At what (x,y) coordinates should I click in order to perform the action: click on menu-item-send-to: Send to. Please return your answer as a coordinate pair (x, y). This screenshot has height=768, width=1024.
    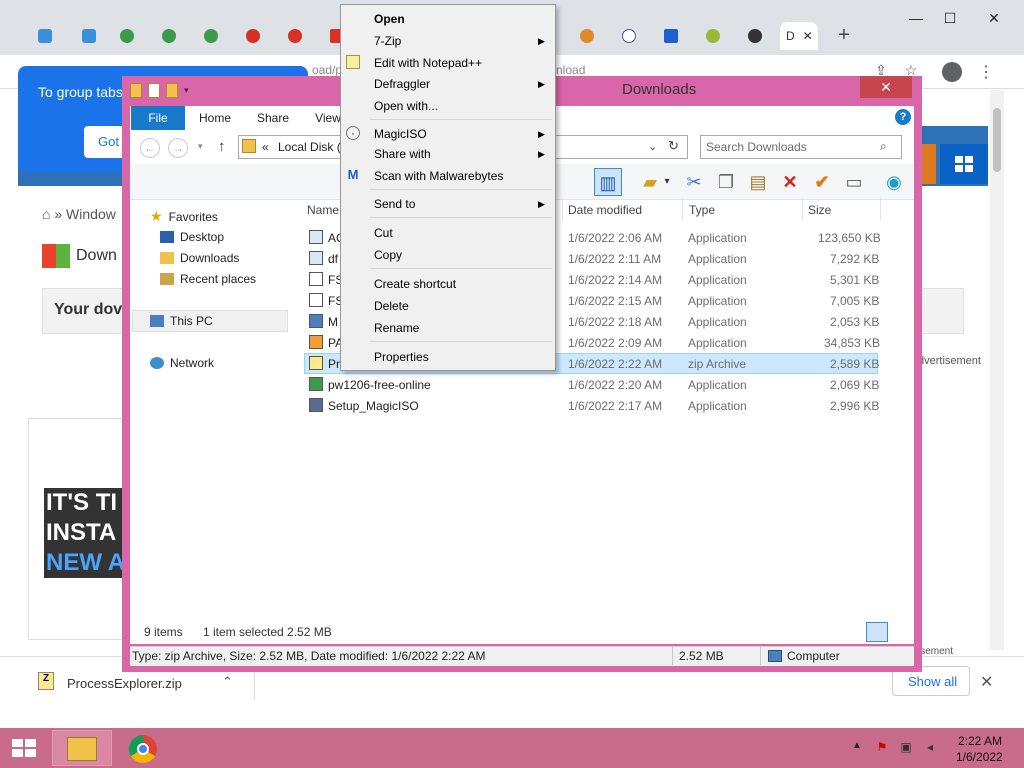
    Looking at the image, I should click on (394, 204).